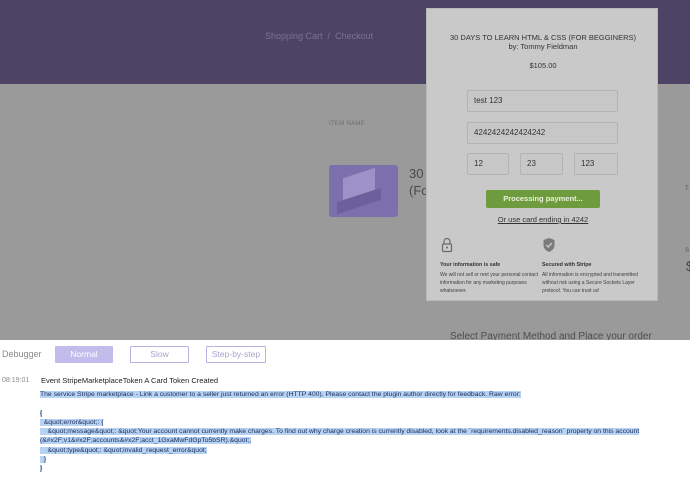 The width and height of the screenshot is (690, 484). What do you see at coordinates (236, 354) in the screenshot?
I see `mode-step-by-step-button: Step-by-step` at bounding box center [236, 354].